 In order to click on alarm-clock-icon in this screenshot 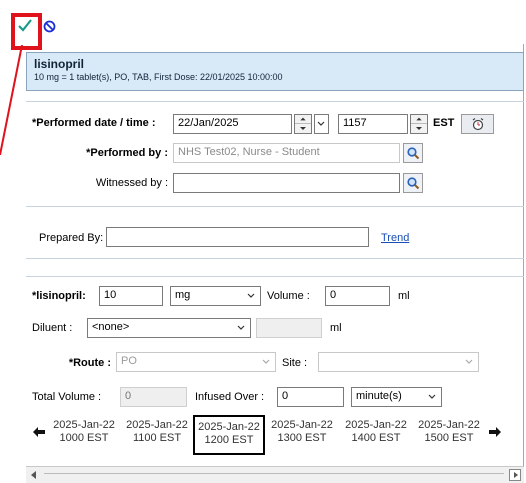, I will do `click(478, 124)`.